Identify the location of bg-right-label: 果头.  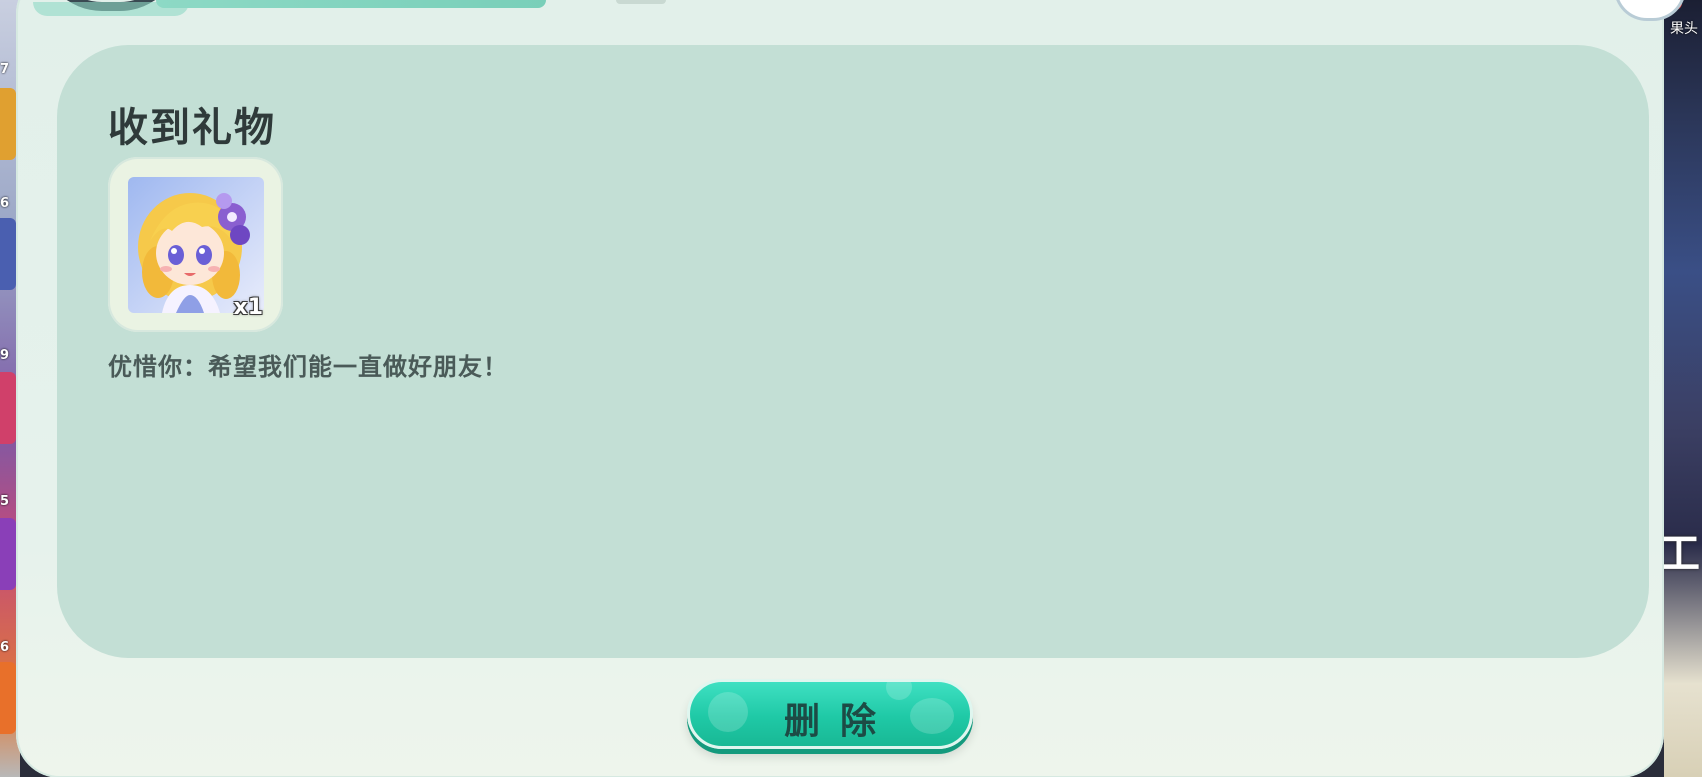
(1684, 29).